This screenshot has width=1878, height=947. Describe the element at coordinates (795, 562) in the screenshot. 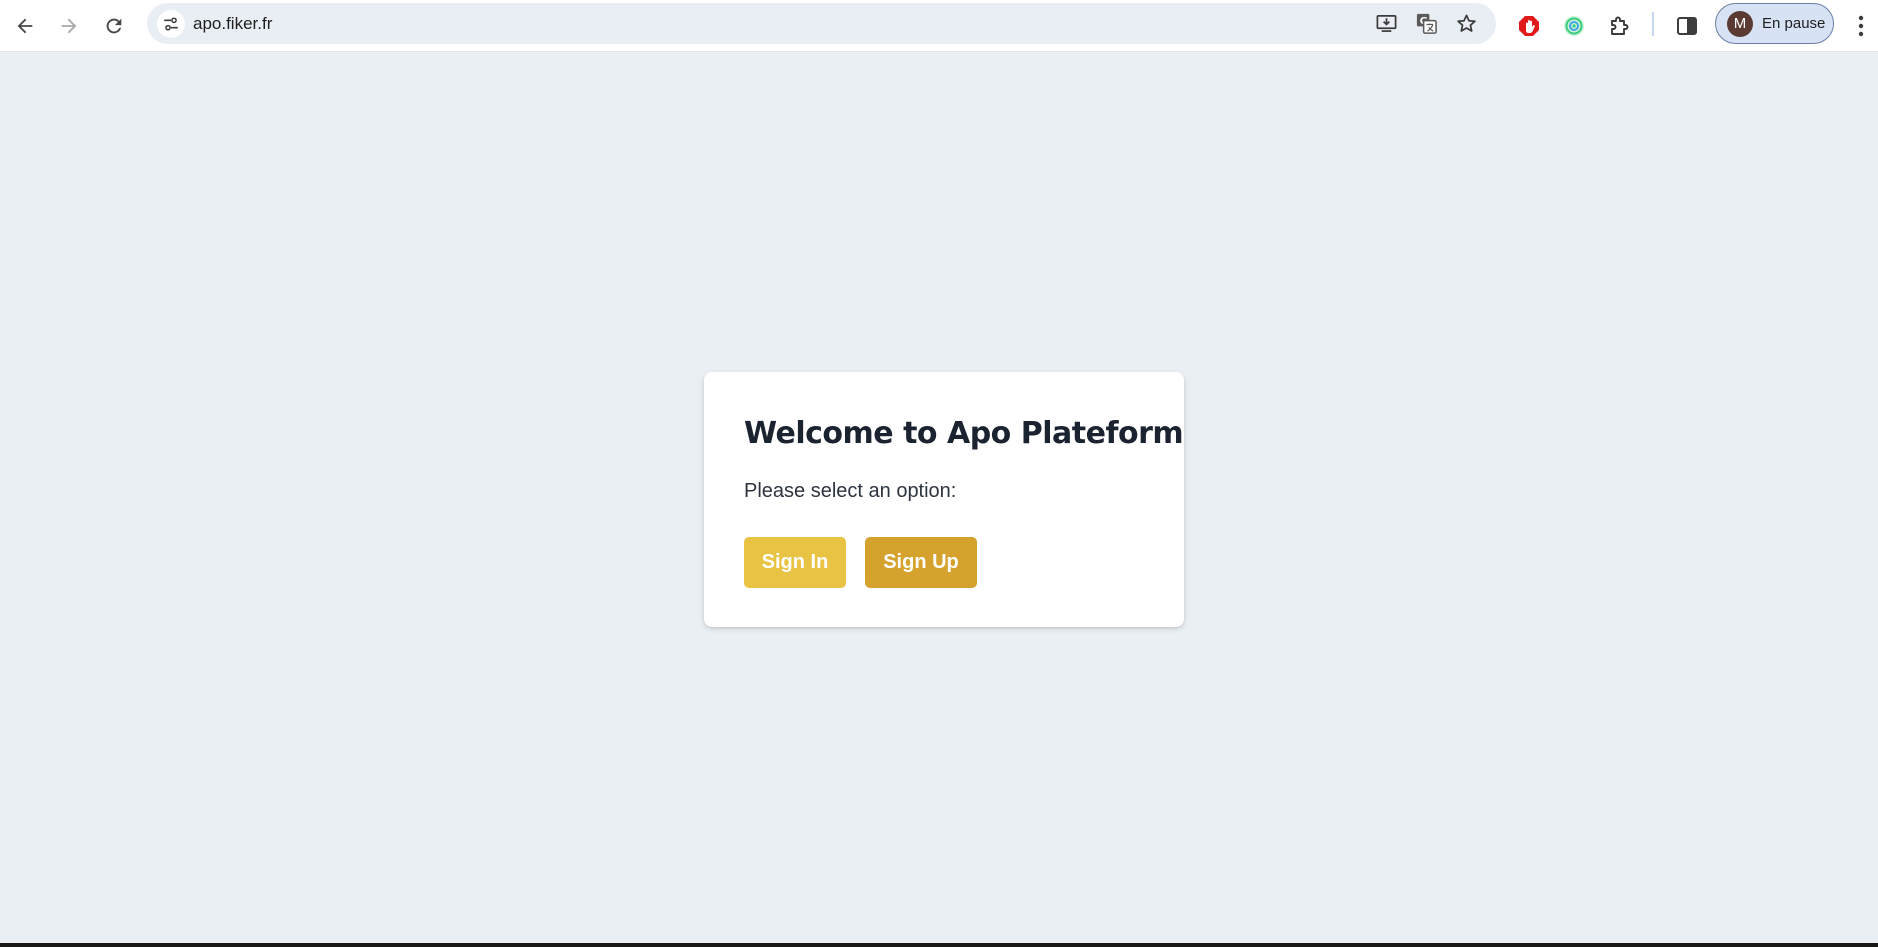

I see `sign-in-button: Sign In` at that location.